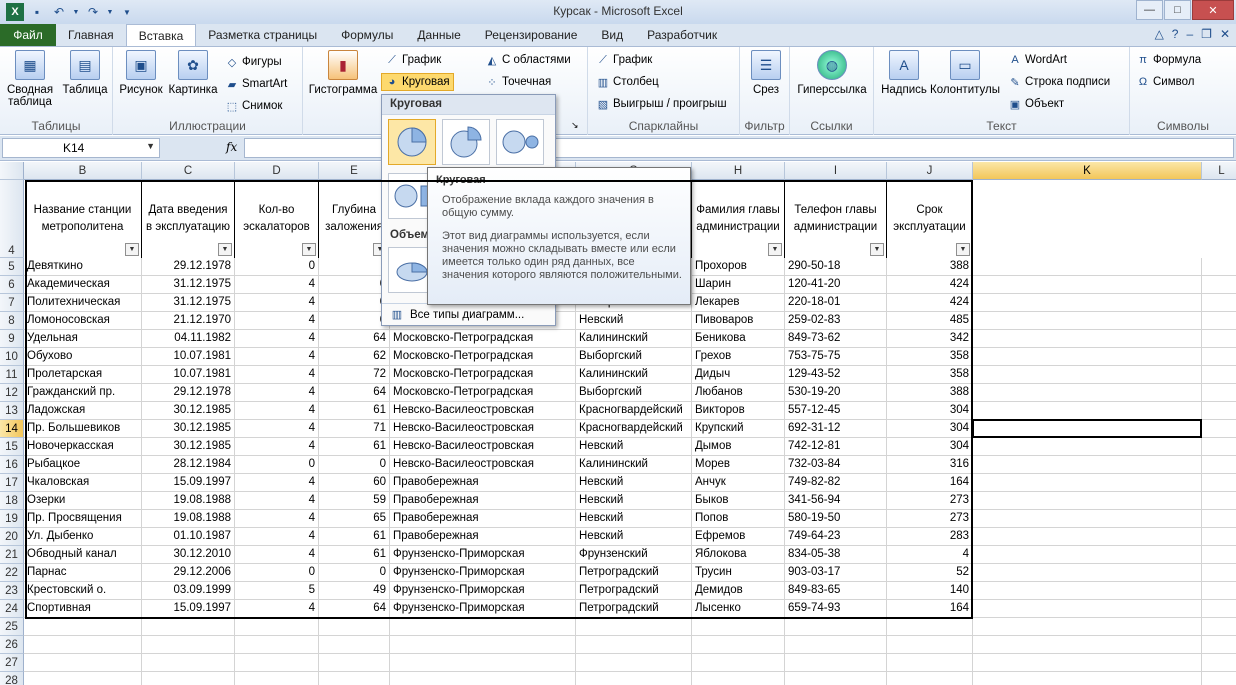  Describe the element at coordinates (188, 447) in the screenshot. I see `cell-c15: 30.12.1985` at that location.